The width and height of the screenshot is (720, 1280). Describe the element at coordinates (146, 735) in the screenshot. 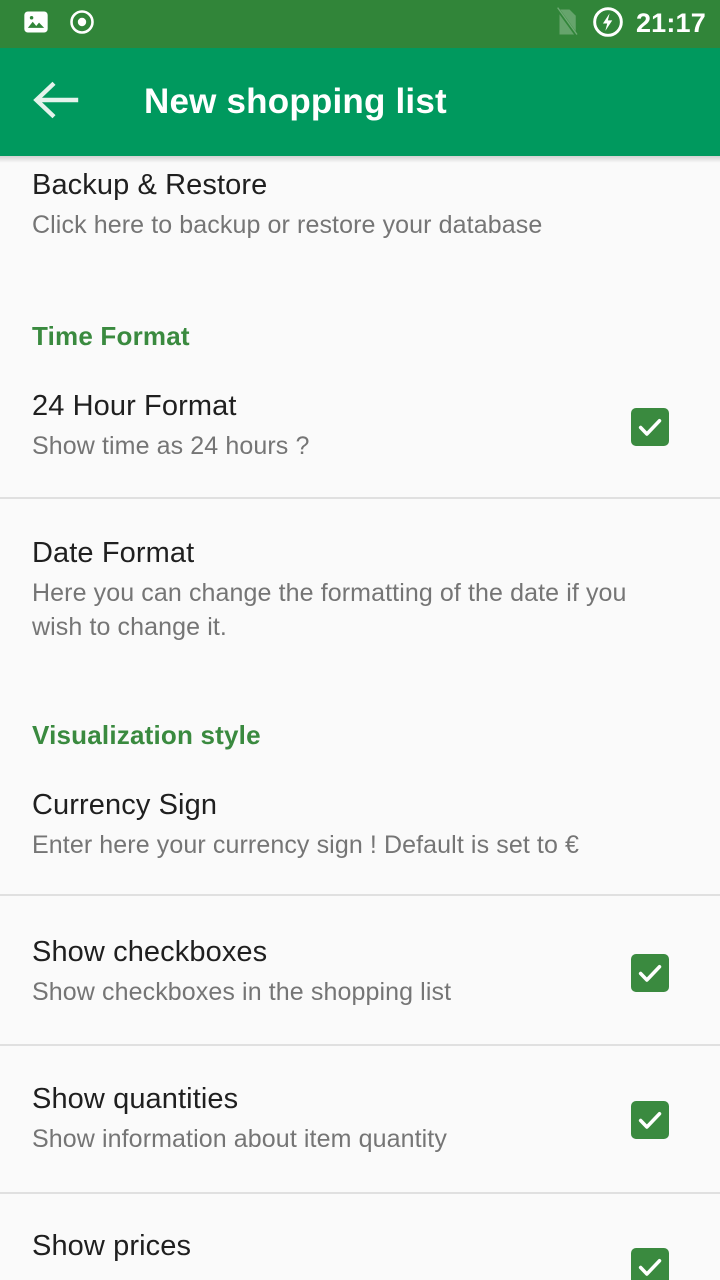

I see `section-header-visualization-style: Visualization style` at that location.